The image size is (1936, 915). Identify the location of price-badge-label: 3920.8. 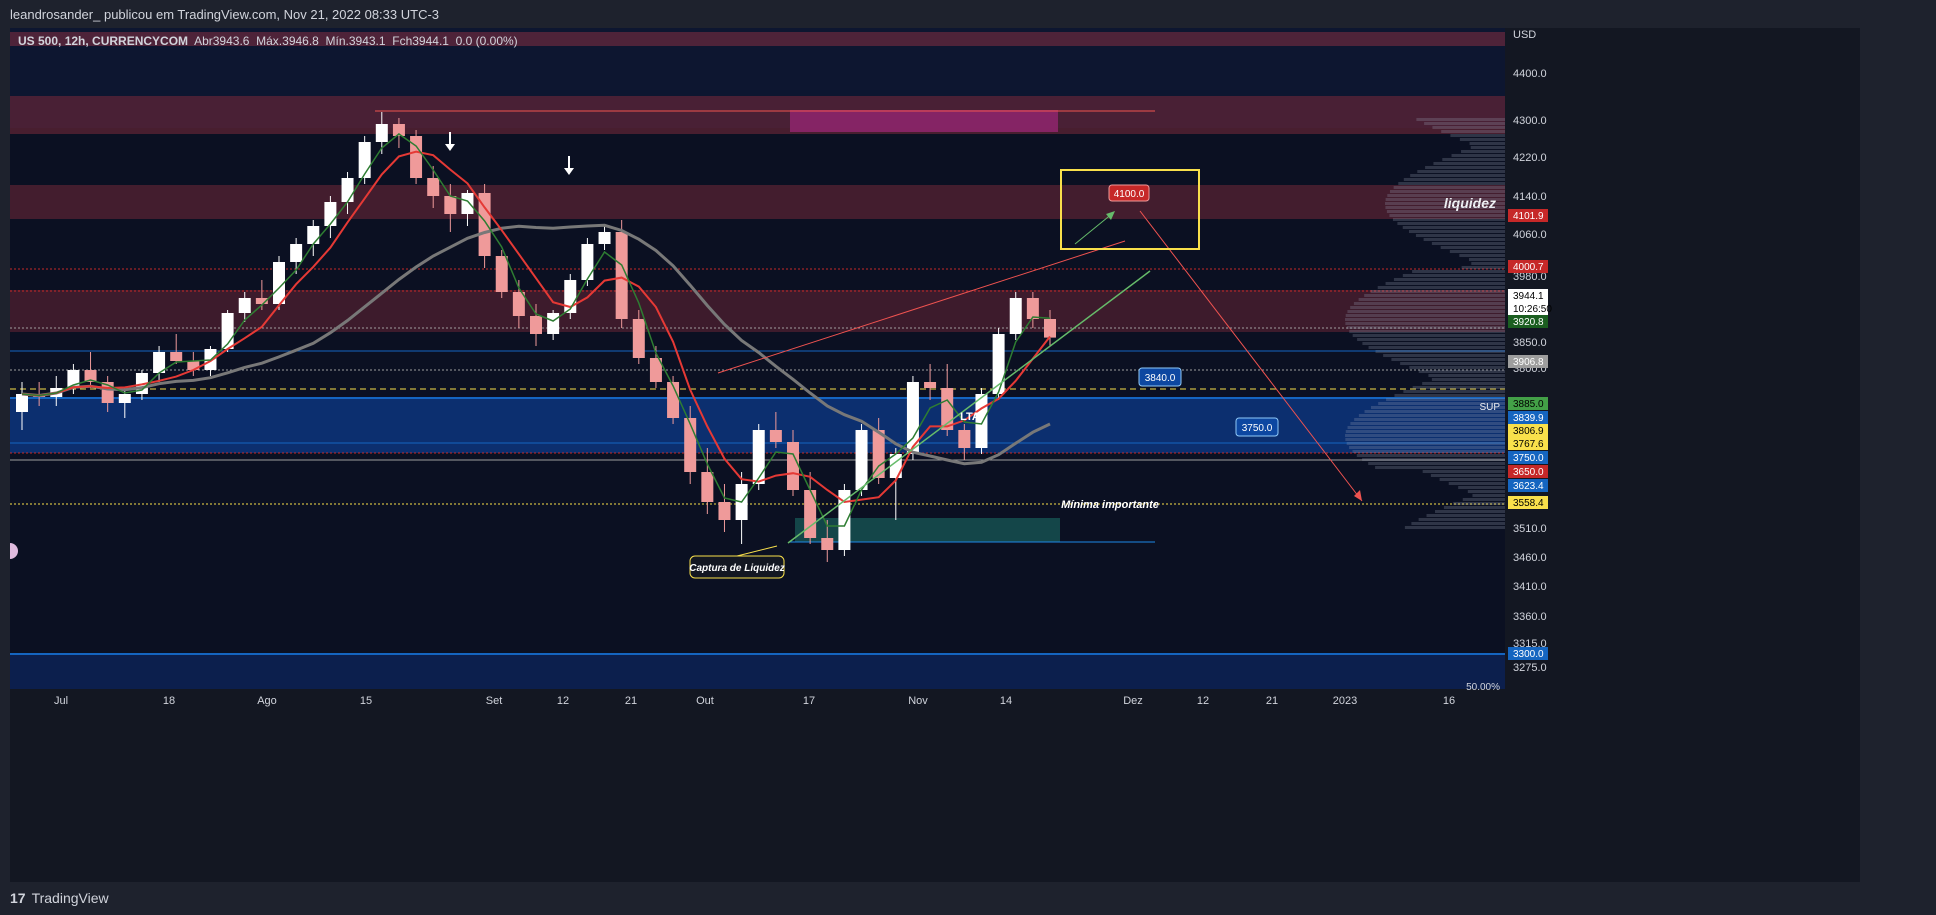
(1528, 322).